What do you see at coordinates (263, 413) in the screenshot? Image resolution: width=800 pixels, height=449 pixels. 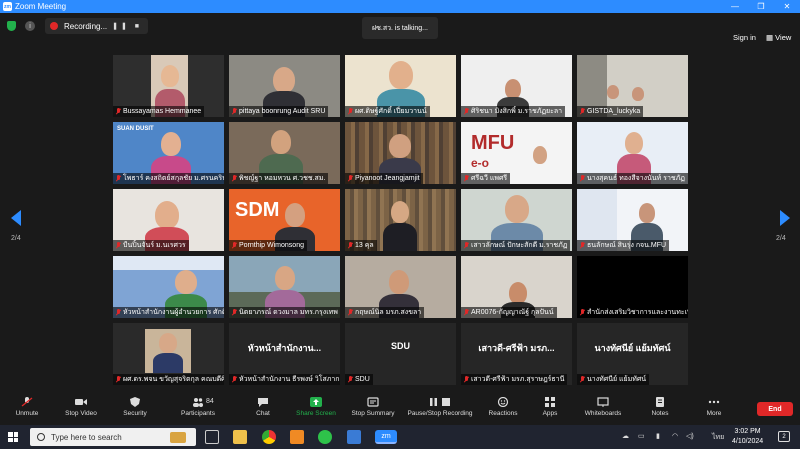 I see `chat-label: Chat` at bounding box center [263, 413].